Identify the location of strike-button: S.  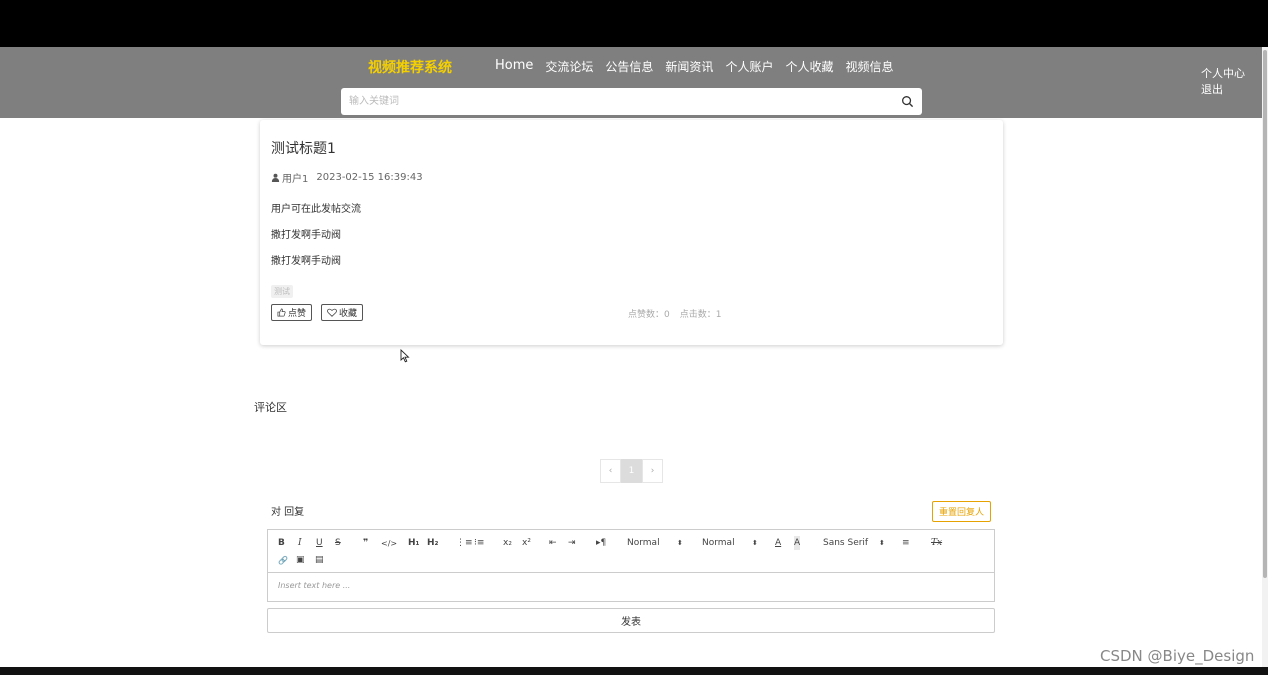
(338, 543).